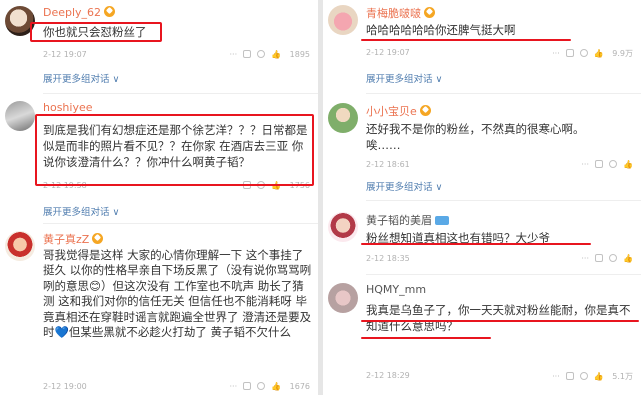 The image size is (641, 395). What do you see at coordinates (441, 30) in the screenshot?
I see `comment-text: 哈哈哈哈哈哈你还脾气挺大啊` at bounding box center [441, 30].